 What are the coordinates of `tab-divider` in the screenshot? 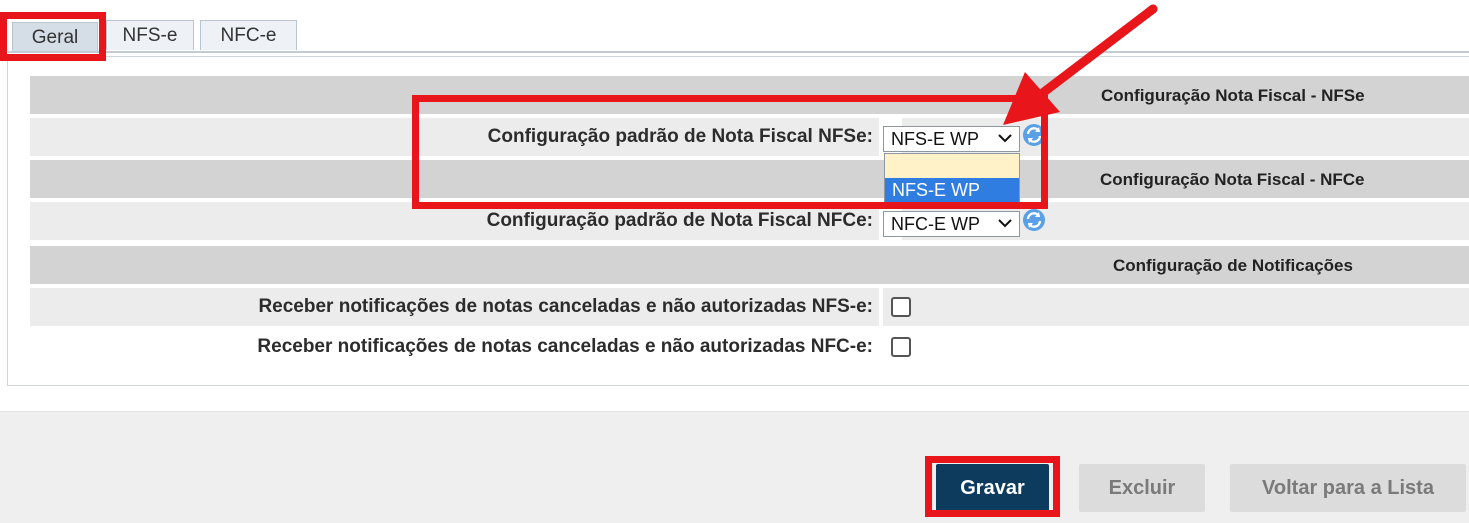 It's located at (738, 52).